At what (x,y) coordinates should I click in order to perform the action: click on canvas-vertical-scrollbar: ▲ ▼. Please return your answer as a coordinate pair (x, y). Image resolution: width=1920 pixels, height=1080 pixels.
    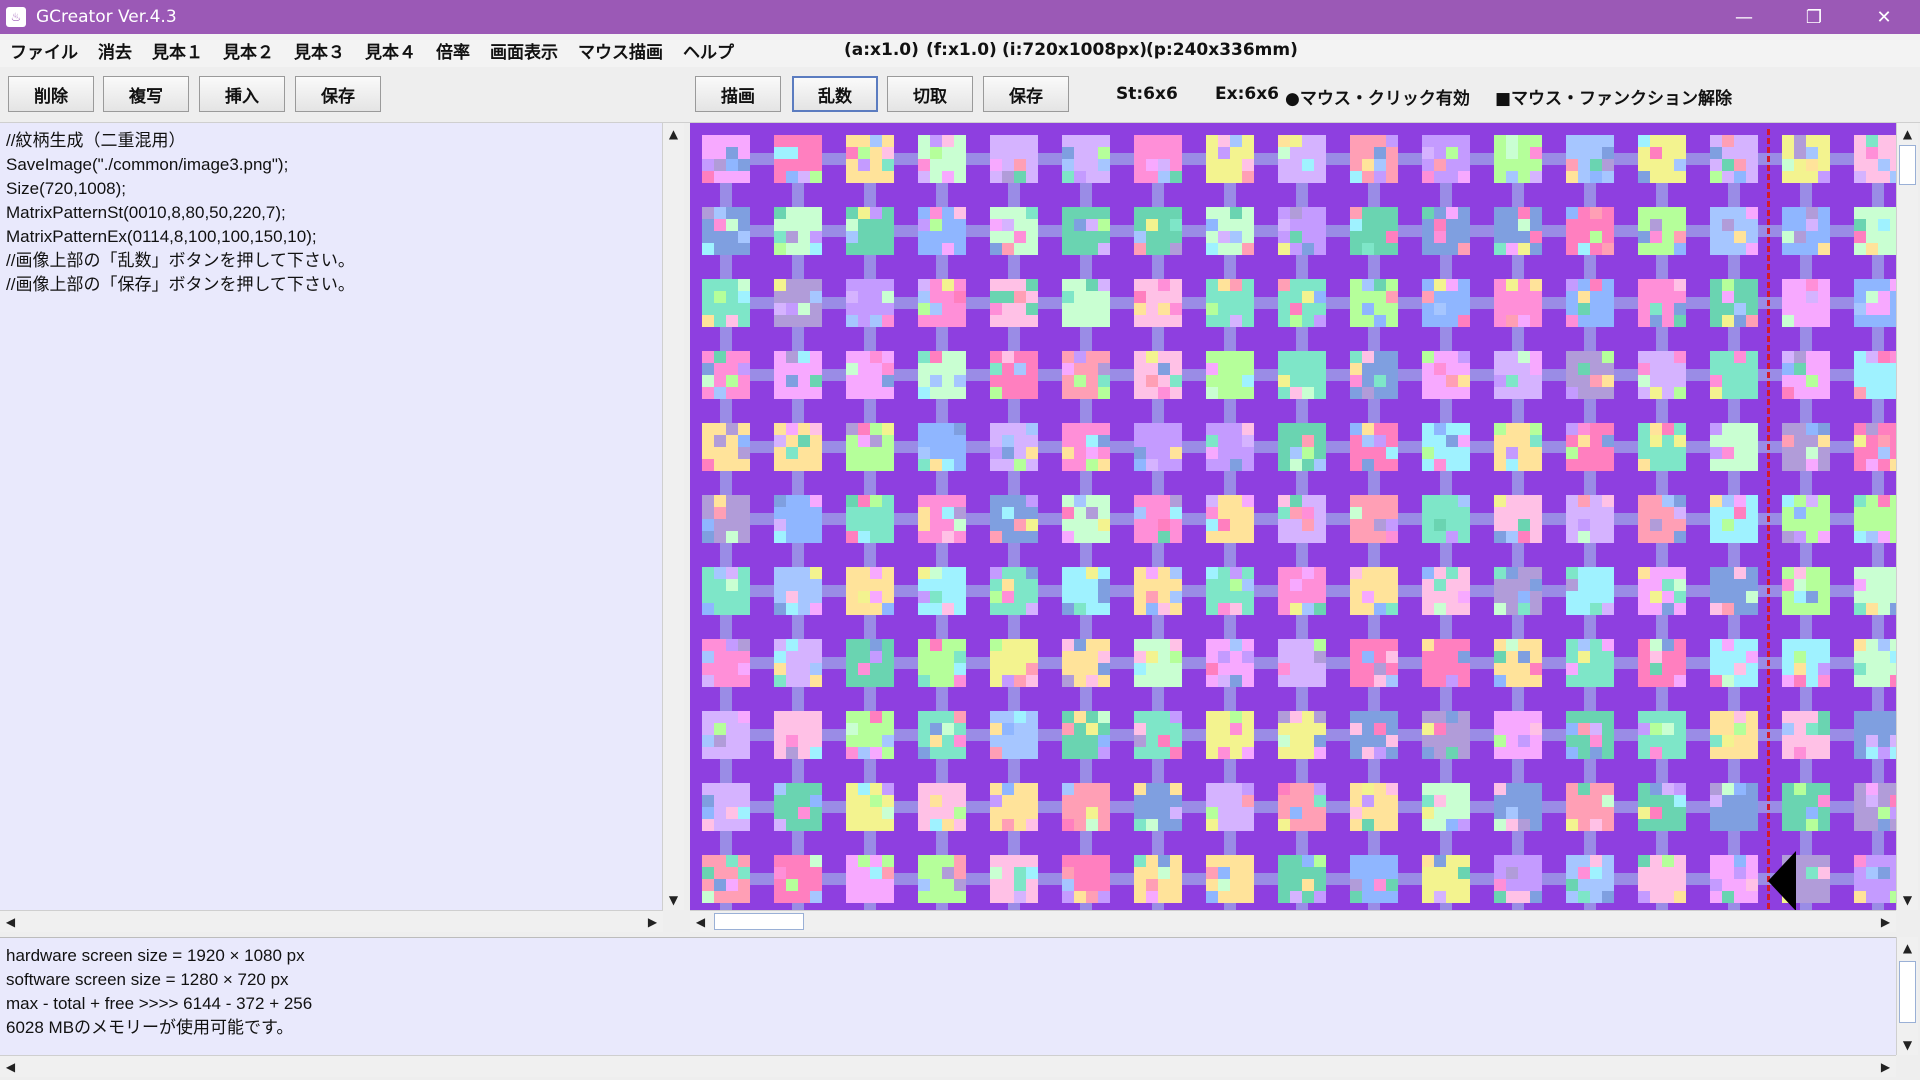
    Looking at the image, I should click on (1907, 516).